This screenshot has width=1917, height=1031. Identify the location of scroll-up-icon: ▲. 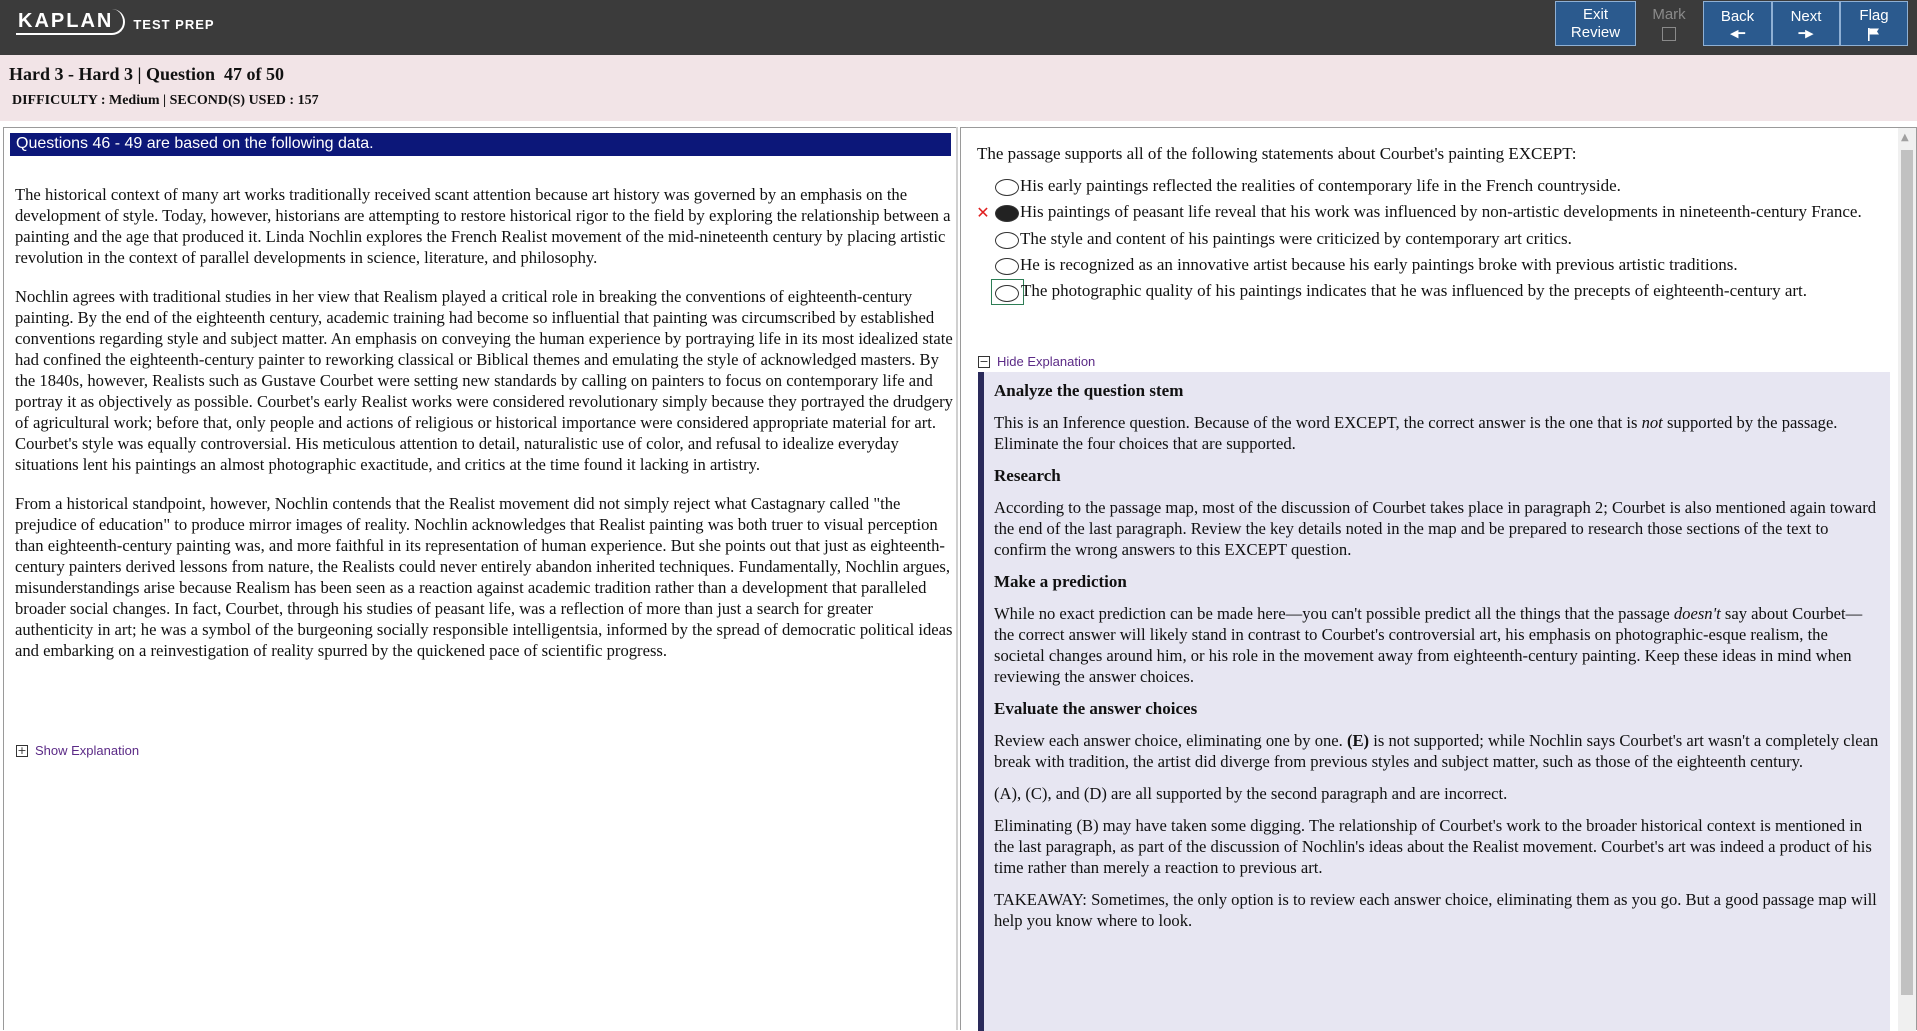
(1905, 137).